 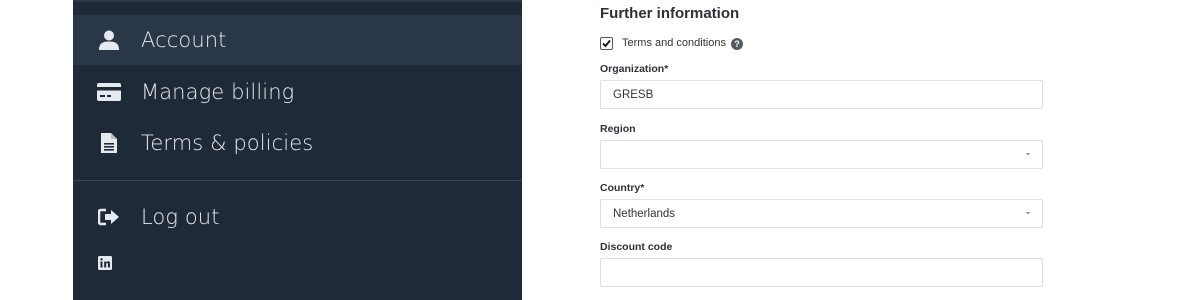 I want to click on terms-checkbox, so click(x=606, y=43).